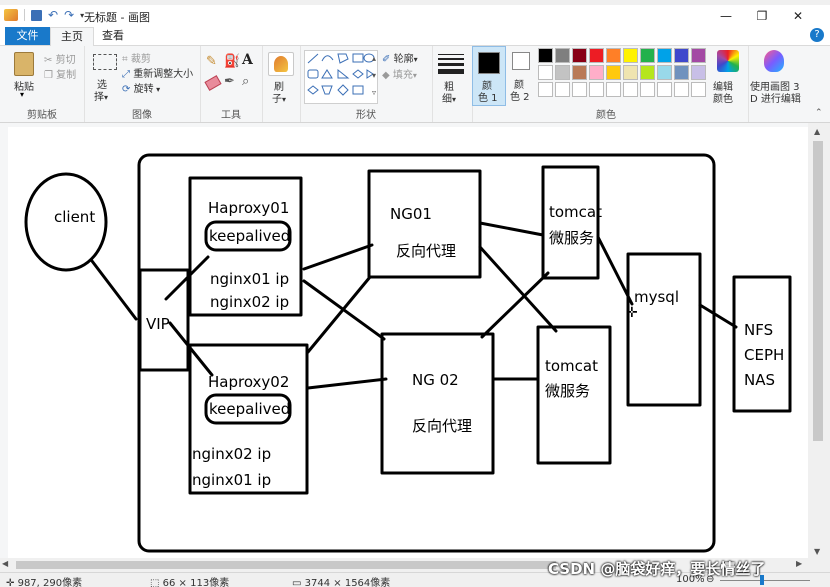 This screenshot has width=830, height=587. What do you see at coordinates (403, 59) in the screenshot?
I see `outline-label: 轮廓` at bounding box center [403, 59].